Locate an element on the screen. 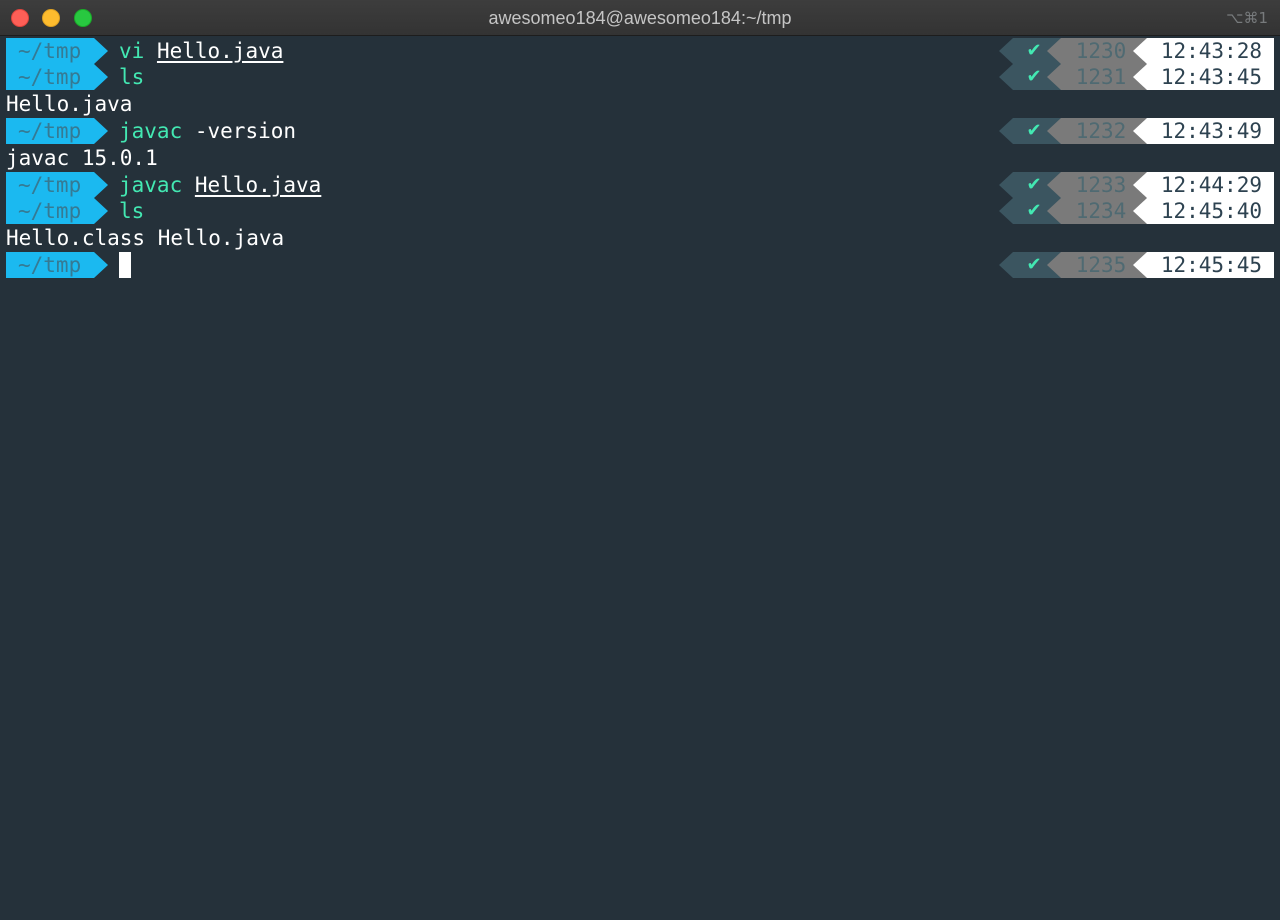  prompt-line: ~/tmp javac -version ✔ 1232 12:43:49 is located at coordinates (640, 131).